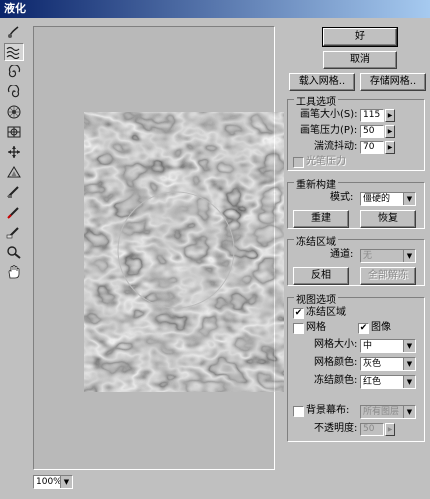 This screenshot has width=430, height=499. Describe the element at coordinates (390, 429) in the screenshot. I see `opacity-stepper: ▶` at that location.